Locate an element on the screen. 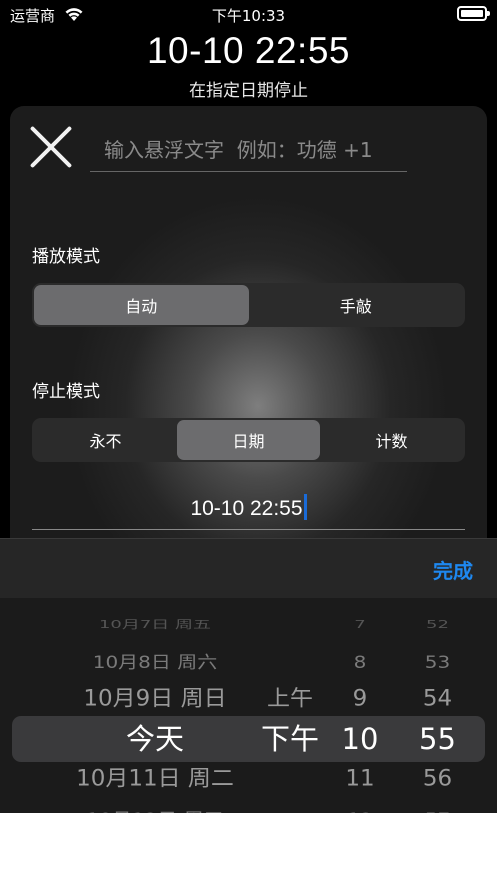 The width and height of the screenshot is (497, 883). stop-date-value: 10-10 22:55 is located at coordinates (246, 508).